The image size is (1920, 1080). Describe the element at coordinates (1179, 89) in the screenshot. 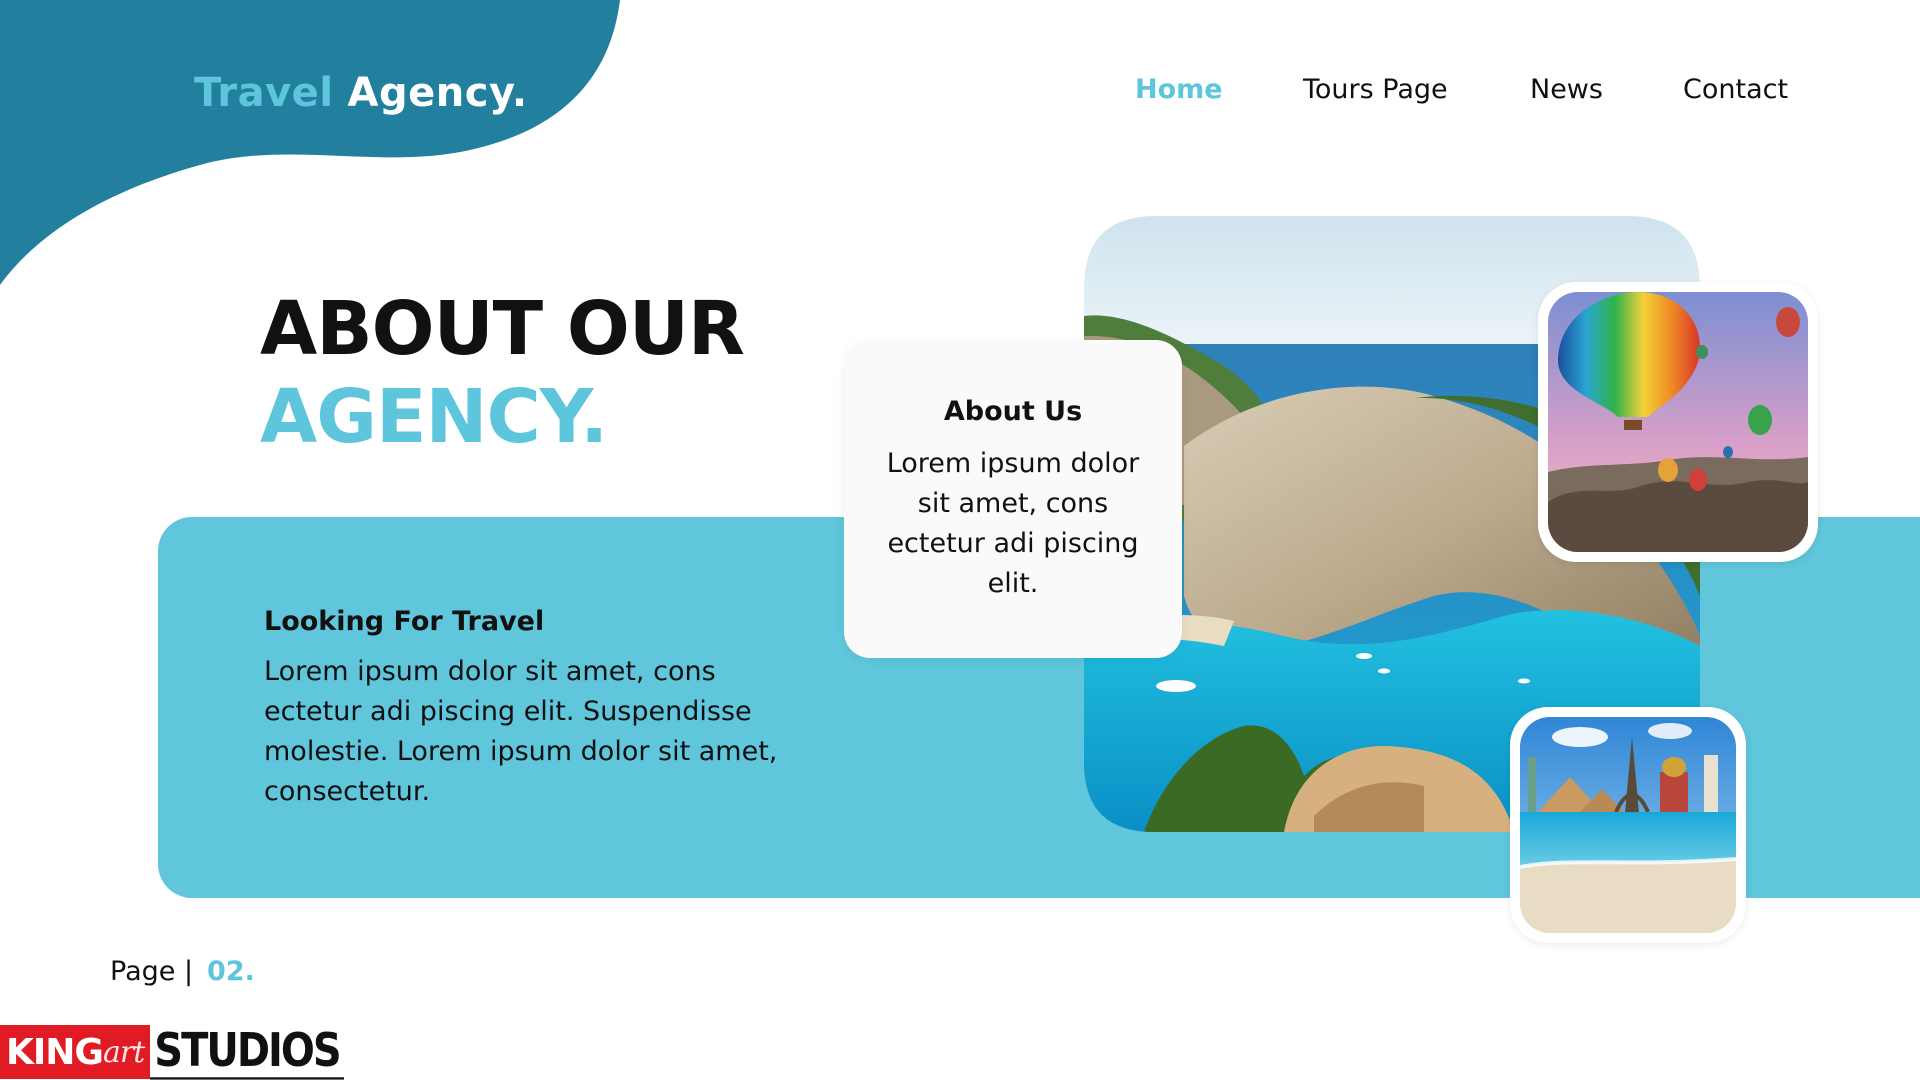

I see `nav-home: Home` at that location.